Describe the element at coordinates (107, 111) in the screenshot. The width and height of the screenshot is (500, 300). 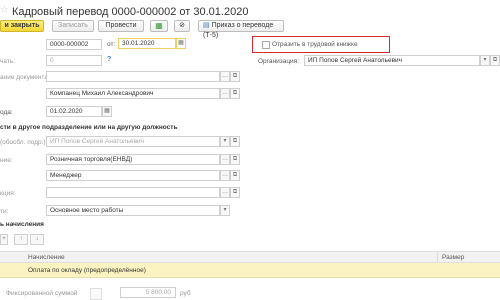
I see `from-calendar-icon: ▦` at that location.